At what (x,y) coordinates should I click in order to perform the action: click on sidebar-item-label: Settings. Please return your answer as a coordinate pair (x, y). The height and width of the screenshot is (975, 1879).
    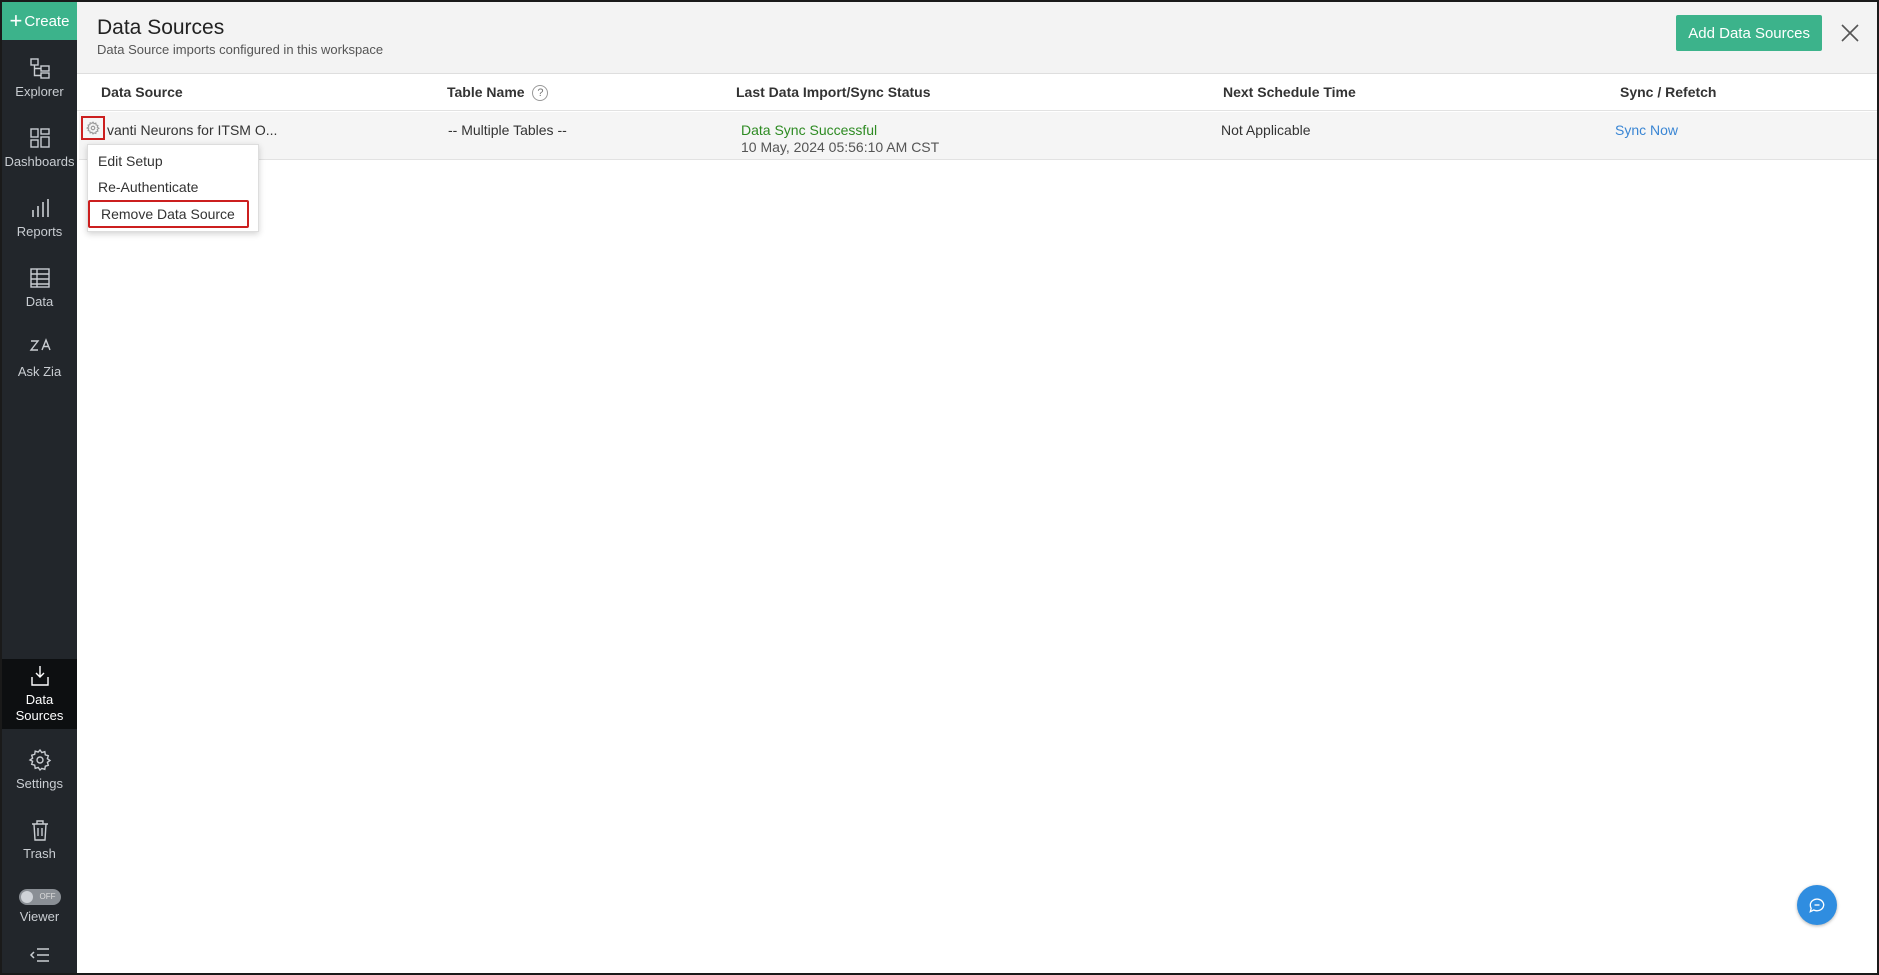
    Looking at the image, I should click on (39, 783).